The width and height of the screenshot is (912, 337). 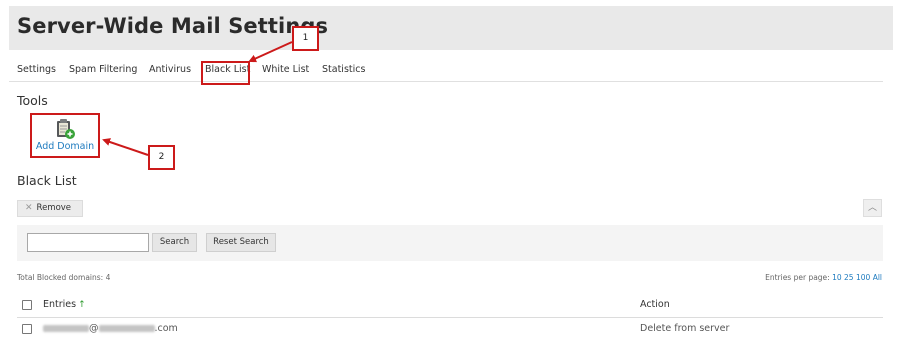 What do you see at coordinates (103, 70) in the screenshot?
I see `tab-spam-filtering: Spam Filtering` at bounding box center [103, 70].